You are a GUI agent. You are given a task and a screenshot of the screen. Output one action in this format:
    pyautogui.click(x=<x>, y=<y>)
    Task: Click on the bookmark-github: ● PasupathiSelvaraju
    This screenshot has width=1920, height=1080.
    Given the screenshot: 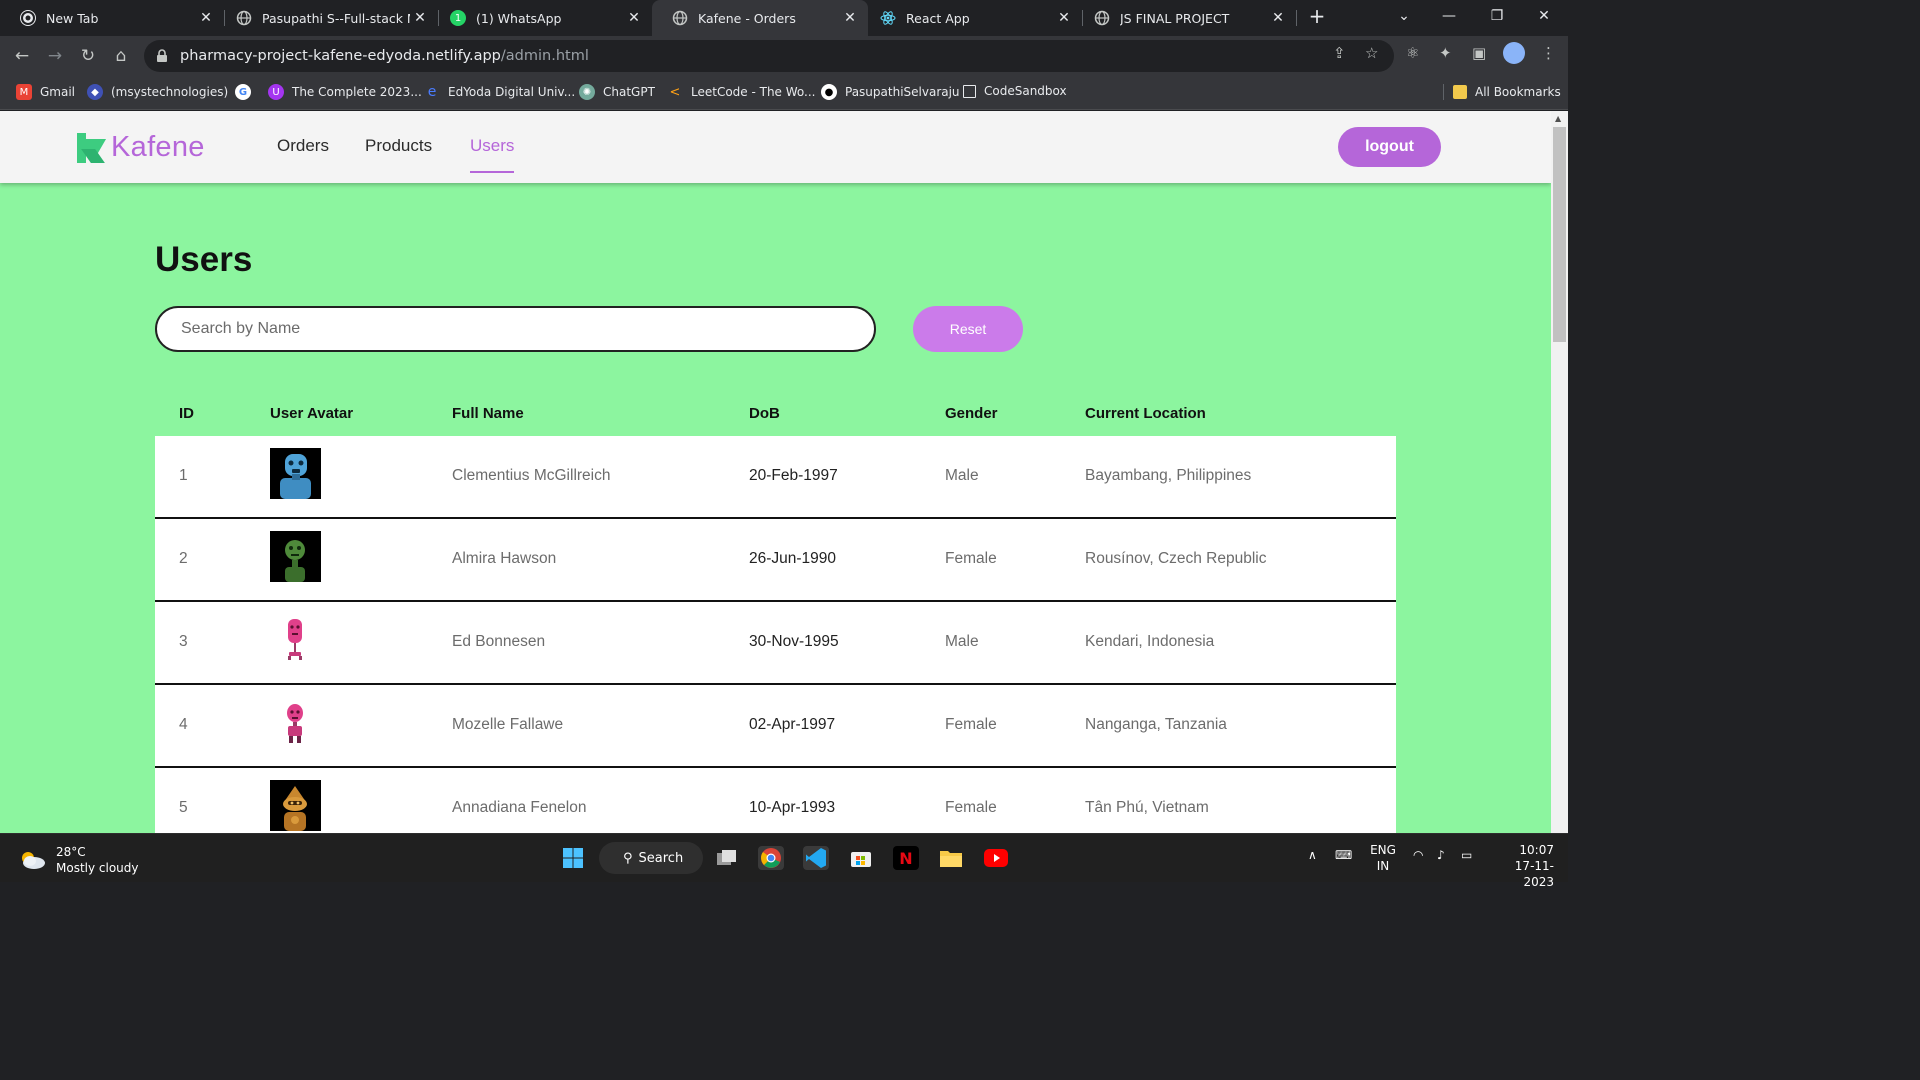 What is the action you would take?
    pyautogui.click(x=890, y=92)
    